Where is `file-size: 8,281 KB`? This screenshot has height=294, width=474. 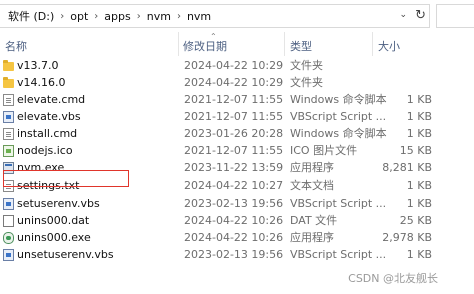 file-size: 8,281 KB is located at coordinates (407, 167).